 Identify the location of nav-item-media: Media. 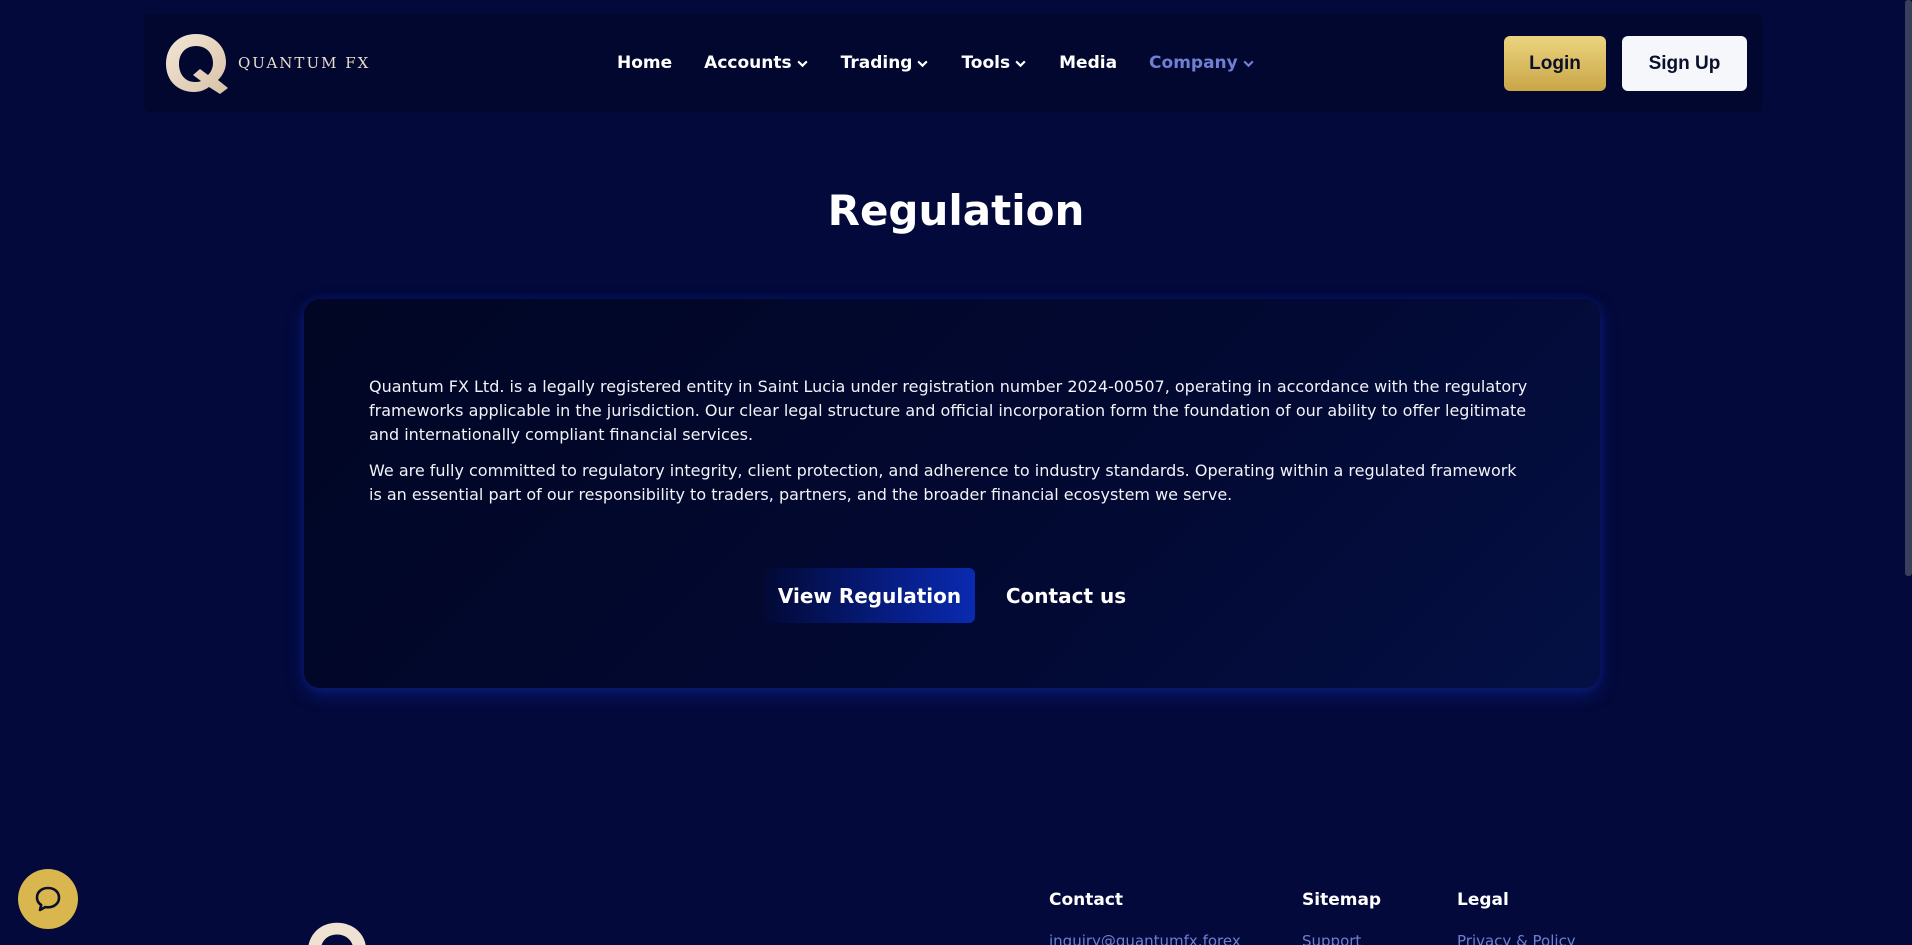
(1088, 63).